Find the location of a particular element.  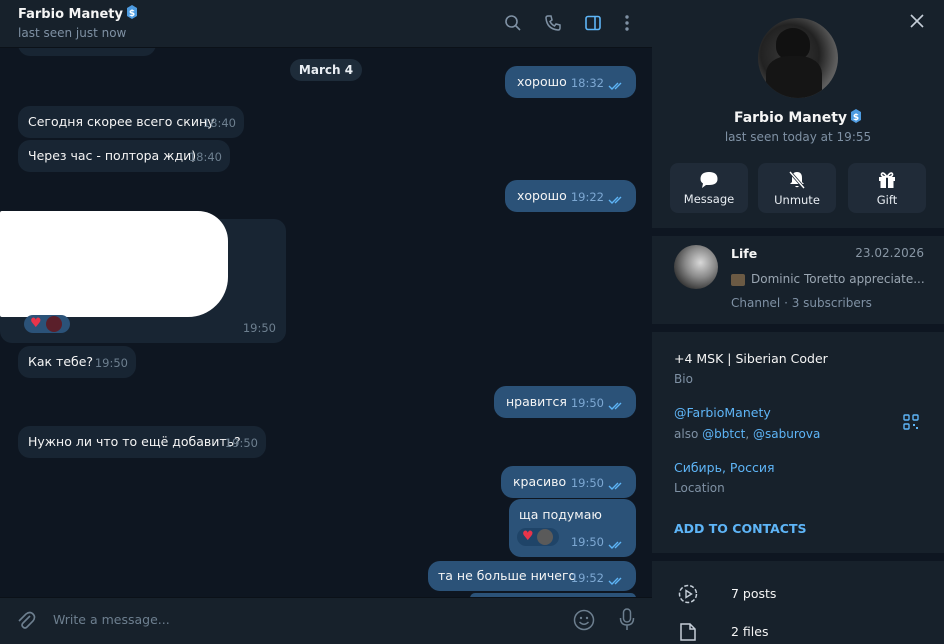

message-bubble: Как тебе? 19:50 is located at coordinates (77, 362).